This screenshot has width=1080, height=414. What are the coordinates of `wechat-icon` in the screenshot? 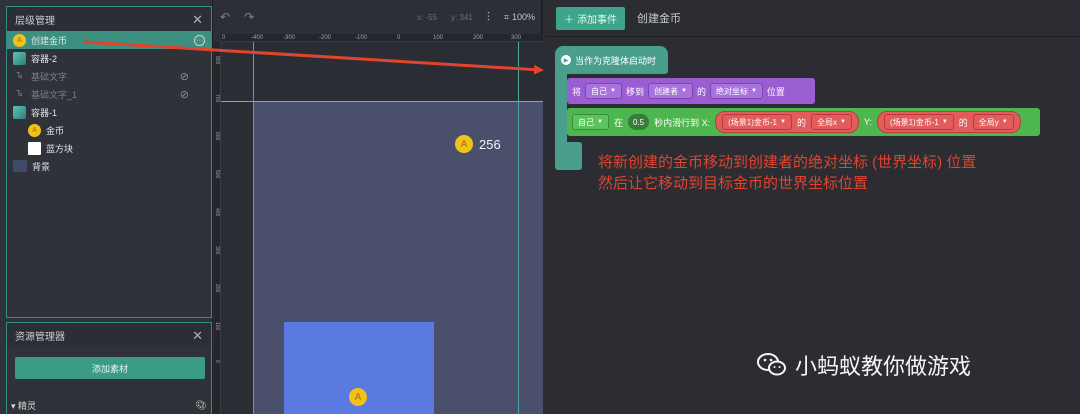 It's located at (771, 364).